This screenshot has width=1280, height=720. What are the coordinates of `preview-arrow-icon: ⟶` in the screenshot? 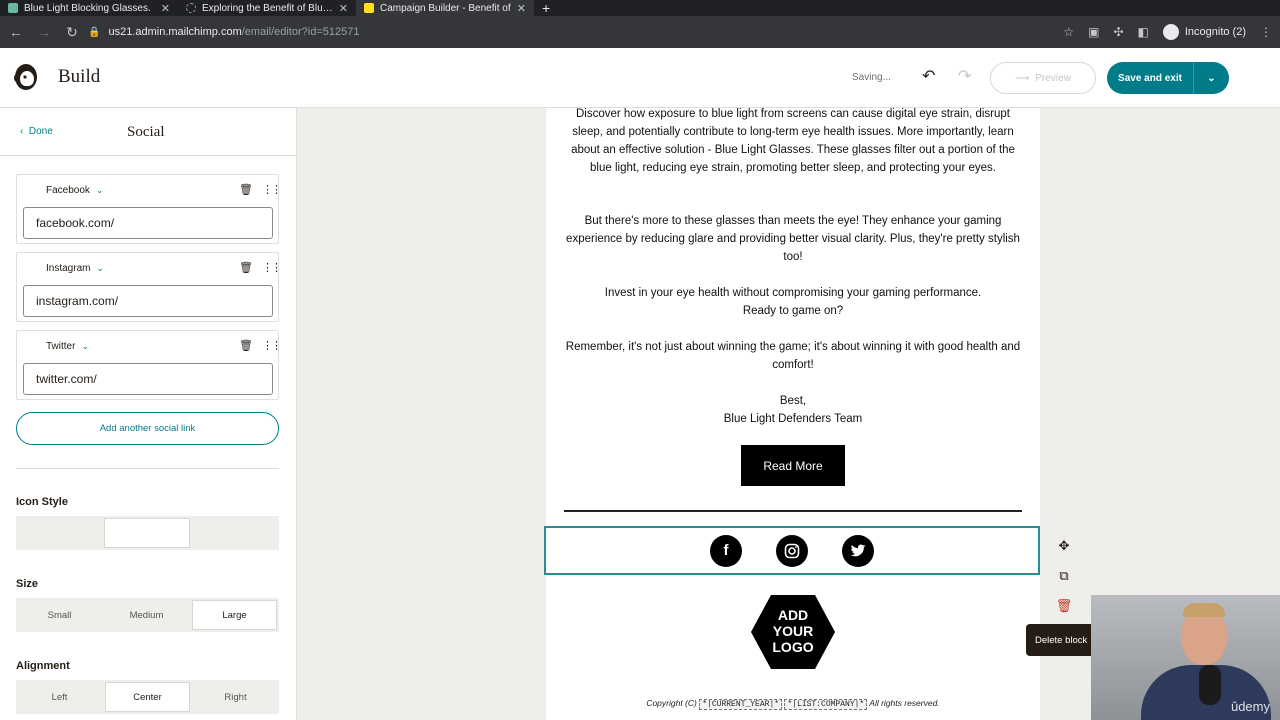 It's located at (1022, 78).